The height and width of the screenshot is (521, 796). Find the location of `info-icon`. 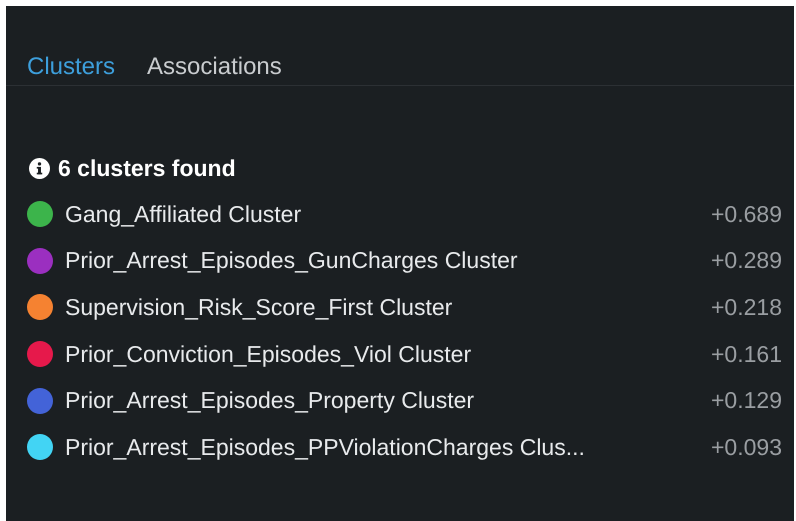

info-icon is located at coordinates (39, 168).